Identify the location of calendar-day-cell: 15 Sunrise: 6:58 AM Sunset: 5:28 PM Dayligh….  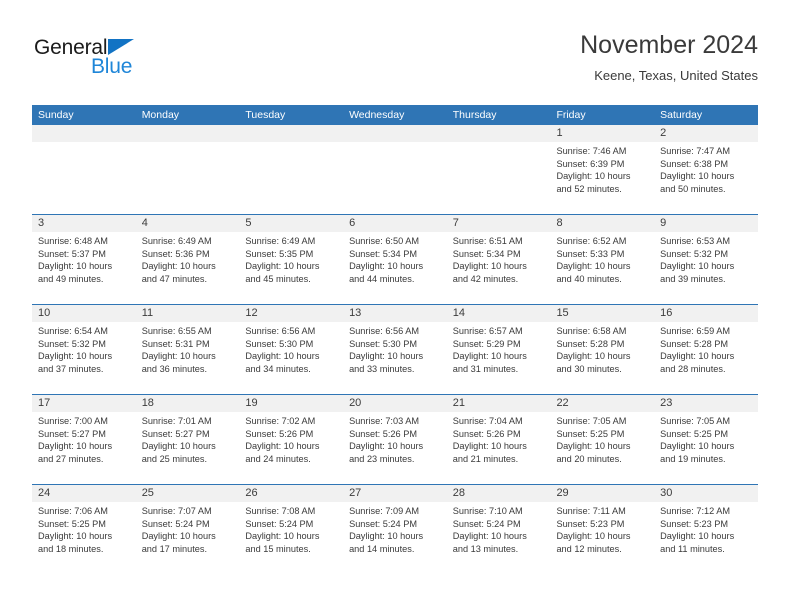
(602, 349).